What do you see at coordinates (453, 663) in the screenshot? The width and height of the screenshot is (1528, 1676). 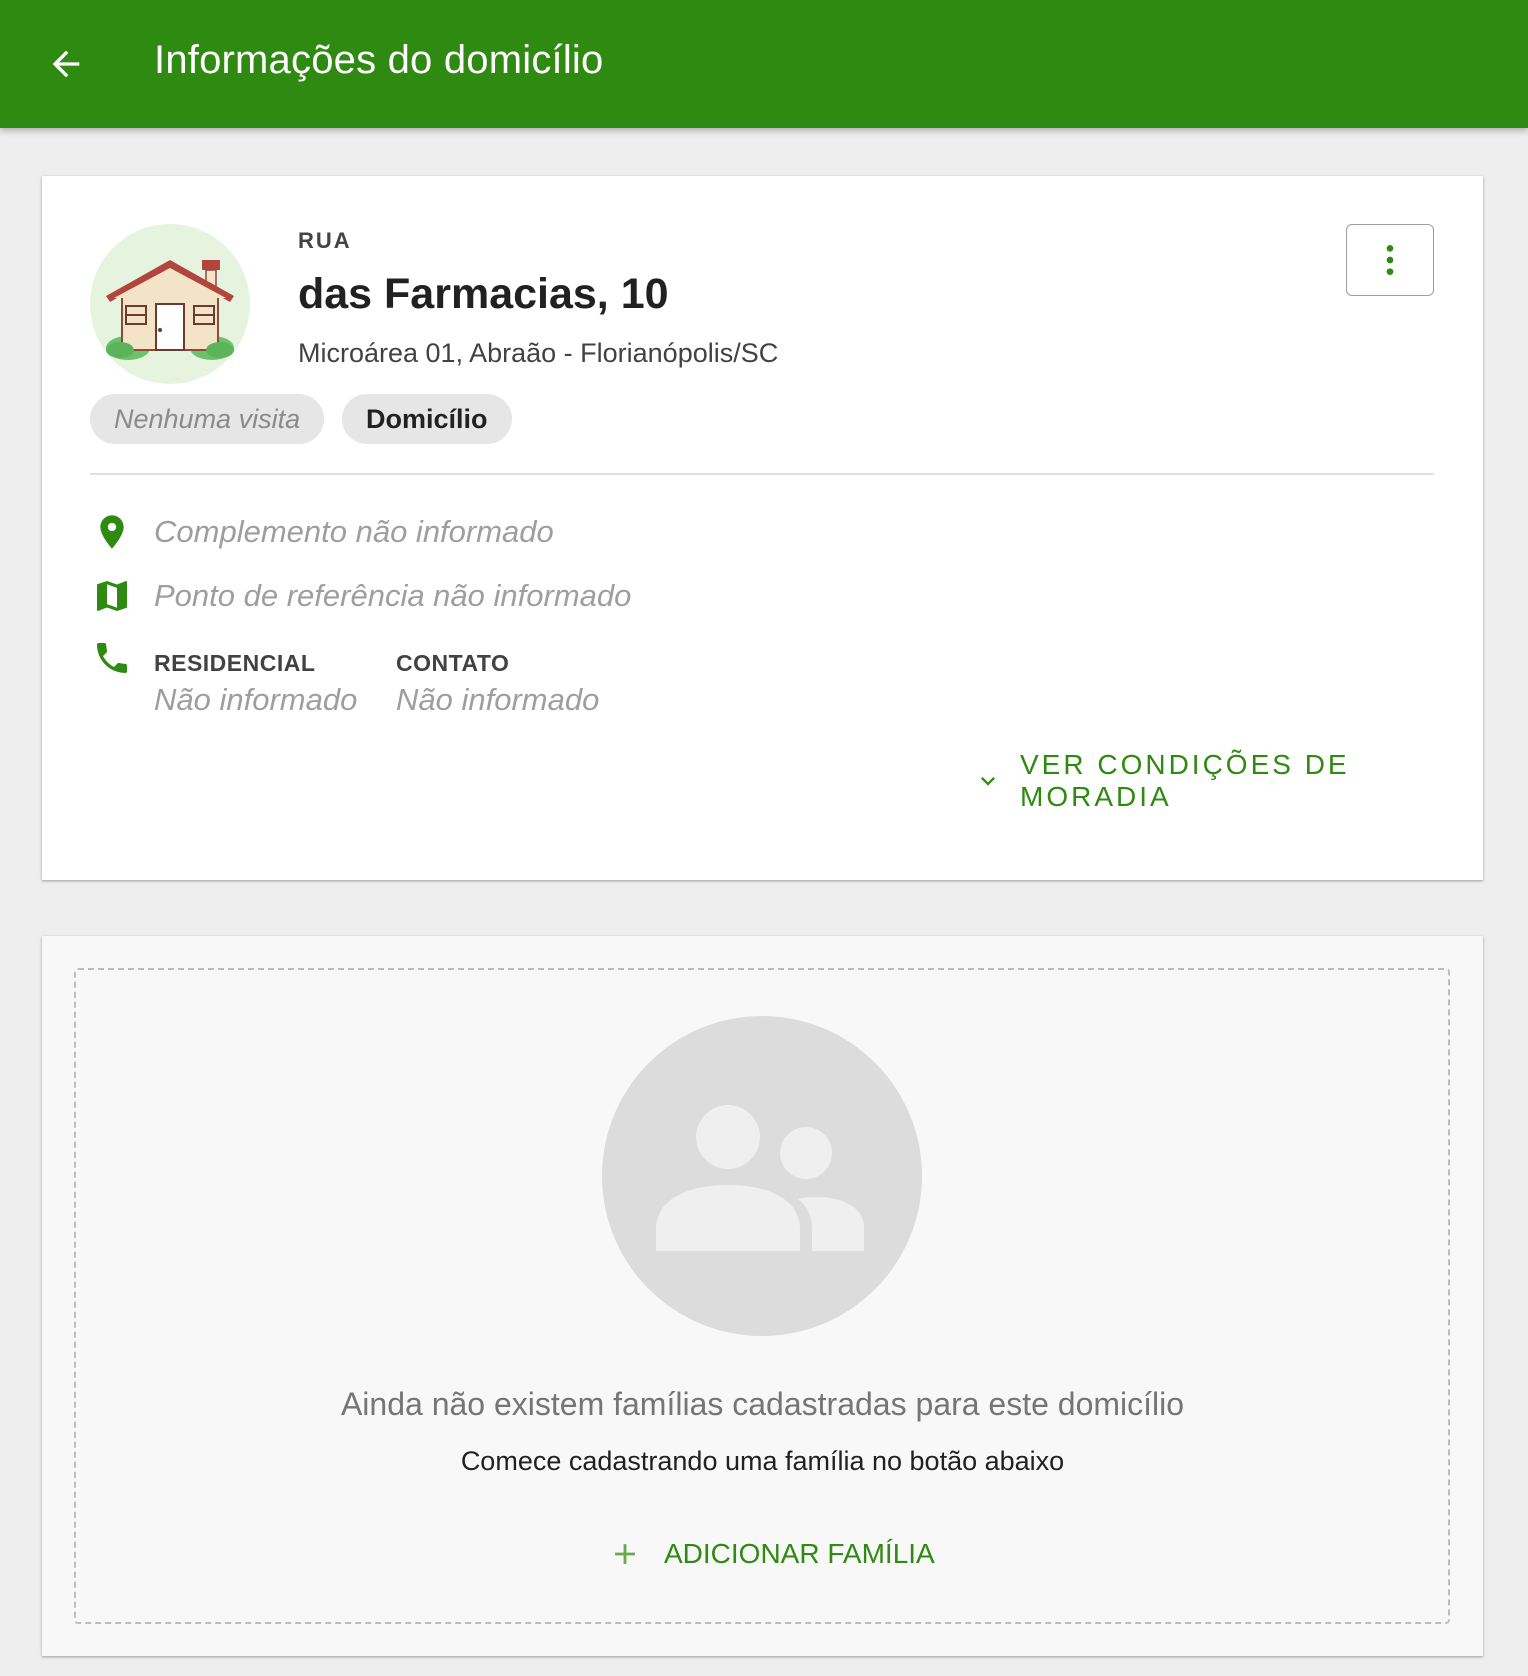 I see `contact-phone-label: CONTATO` at bounding box center [453, 663].